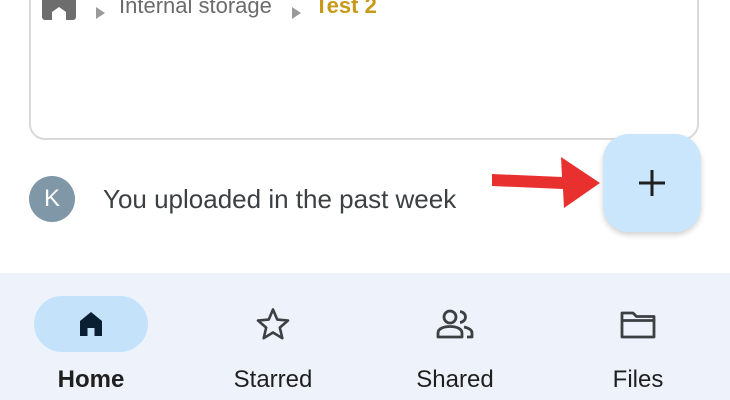 The width and height of the screenshot is (730, 400). Describe the element at coordinates (273, 379) in the screenshot. I see `nav-label-starred: Starred` at that location.